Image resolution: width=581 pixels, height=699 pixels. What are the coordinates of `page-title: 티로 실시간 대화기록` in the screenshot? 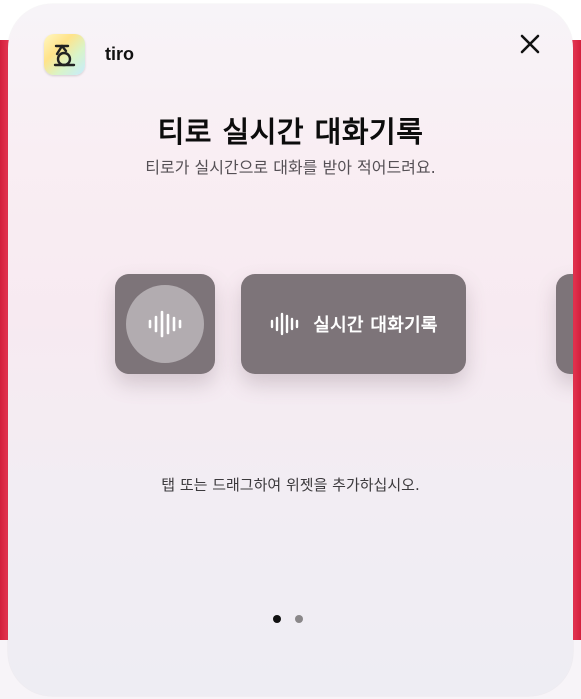 It's located at (290, 132).